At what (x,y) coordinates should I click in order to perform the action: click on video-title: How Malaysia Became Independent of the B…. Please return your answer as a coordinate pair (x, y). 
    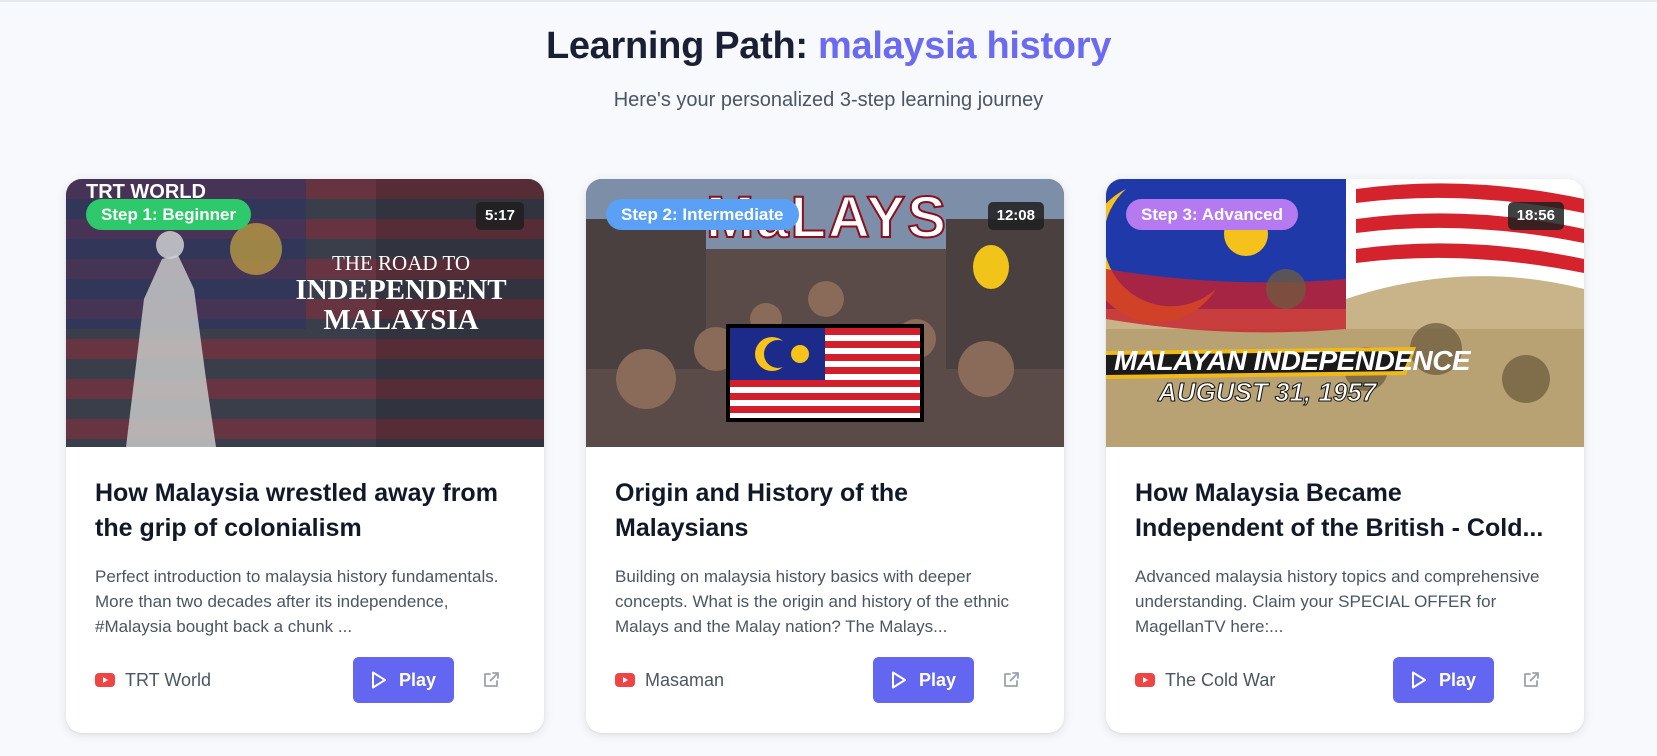
    Looking at the image, I should click on (1345, 511).